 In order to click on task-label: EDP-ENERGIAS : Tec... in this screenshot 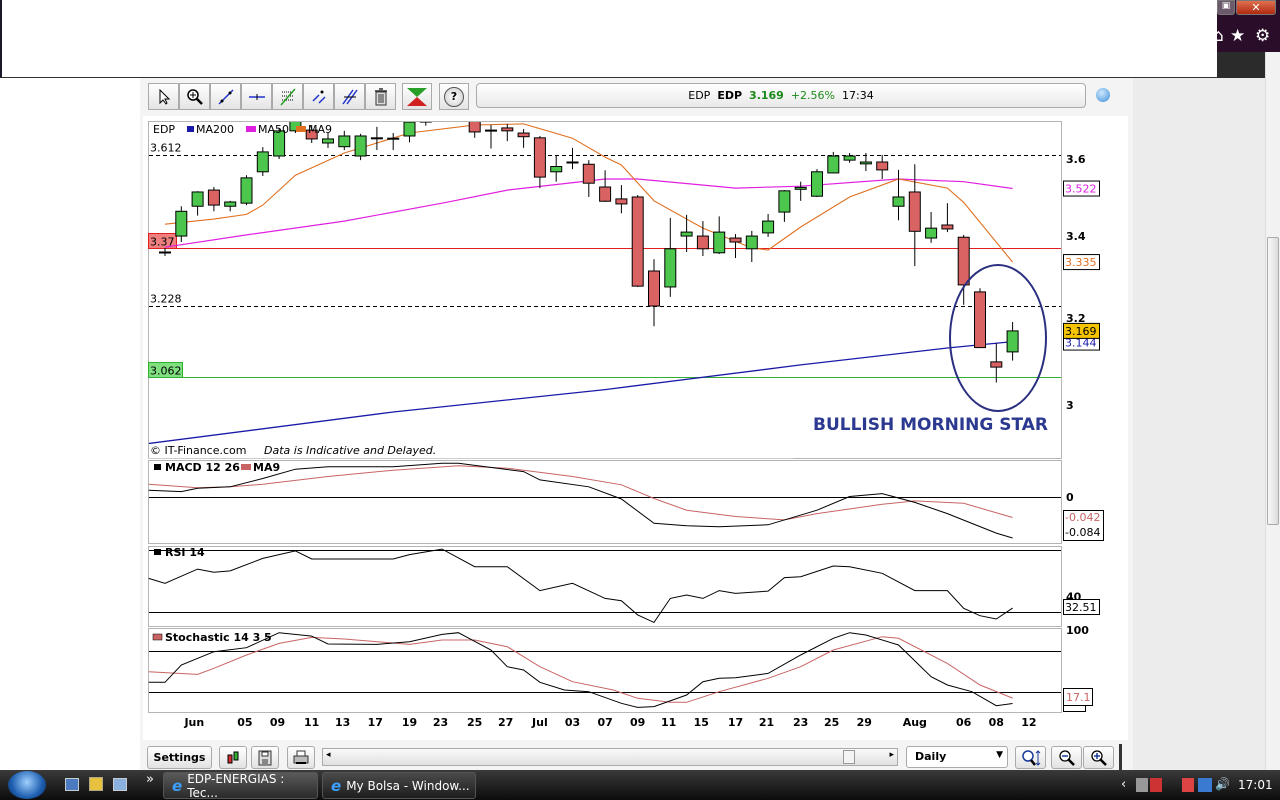, I will do `click(236, 785)`.